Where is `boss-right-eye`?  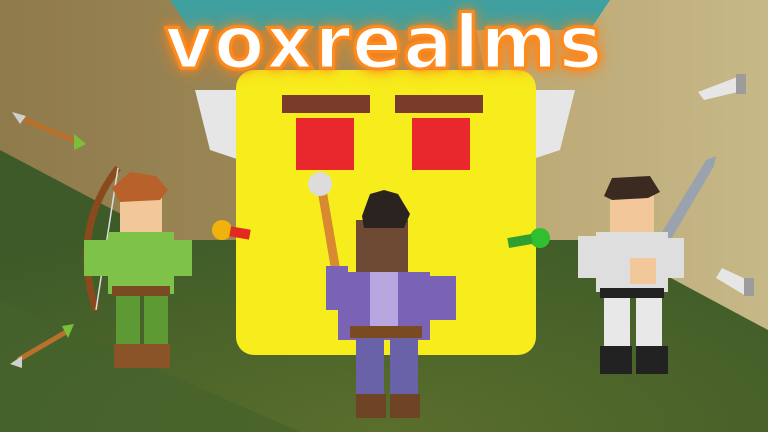
boss-right-eye is located at coordinates (441, 144).